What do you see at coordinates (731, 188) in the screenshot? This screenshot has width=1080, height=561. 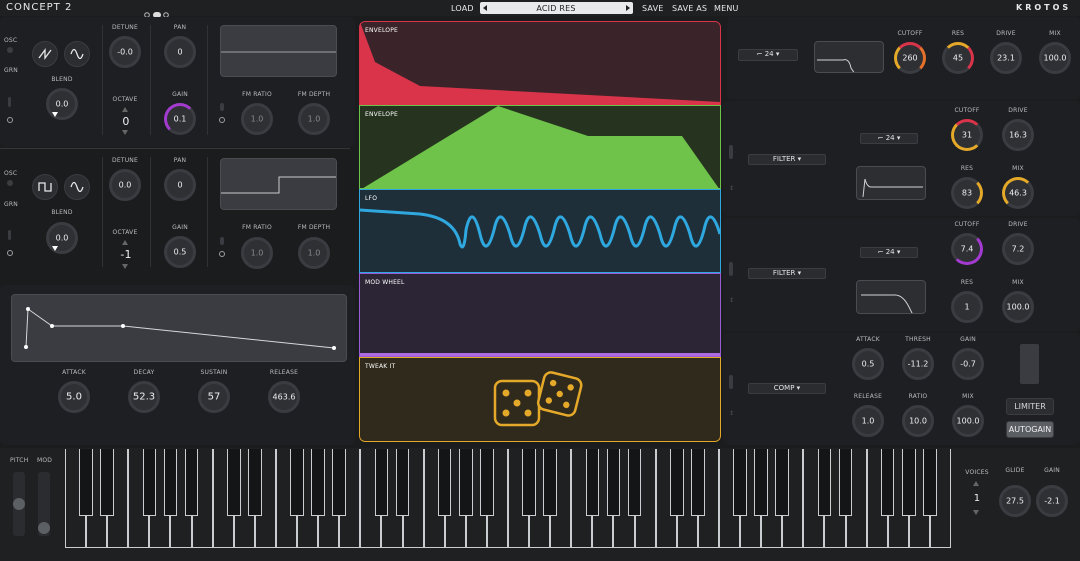 I see `filter2-arrows-icon: ↕` at bounding box center [731, 188].